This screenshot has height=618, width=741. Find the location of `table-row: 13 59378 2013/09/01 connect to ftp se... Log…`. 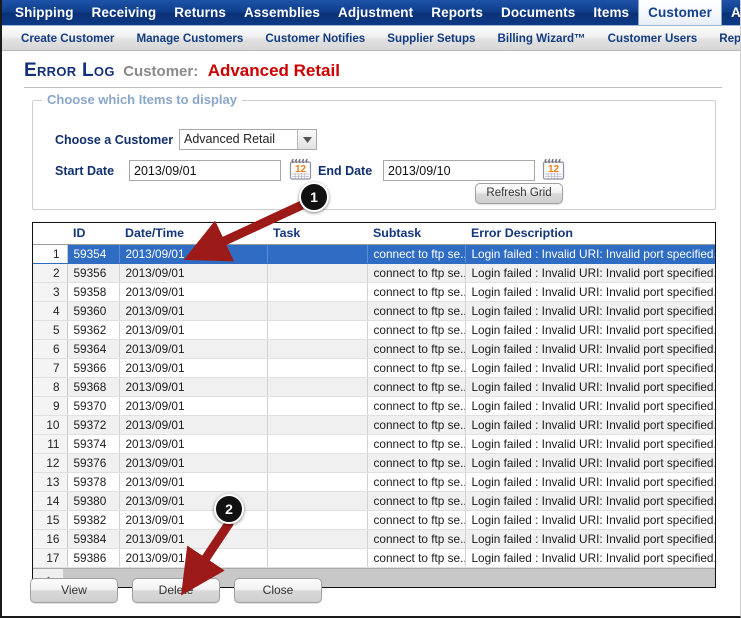

table-row: 13 59378 2013/09/01 connect to ftp se... Log… is located at coordinates (374, 482).